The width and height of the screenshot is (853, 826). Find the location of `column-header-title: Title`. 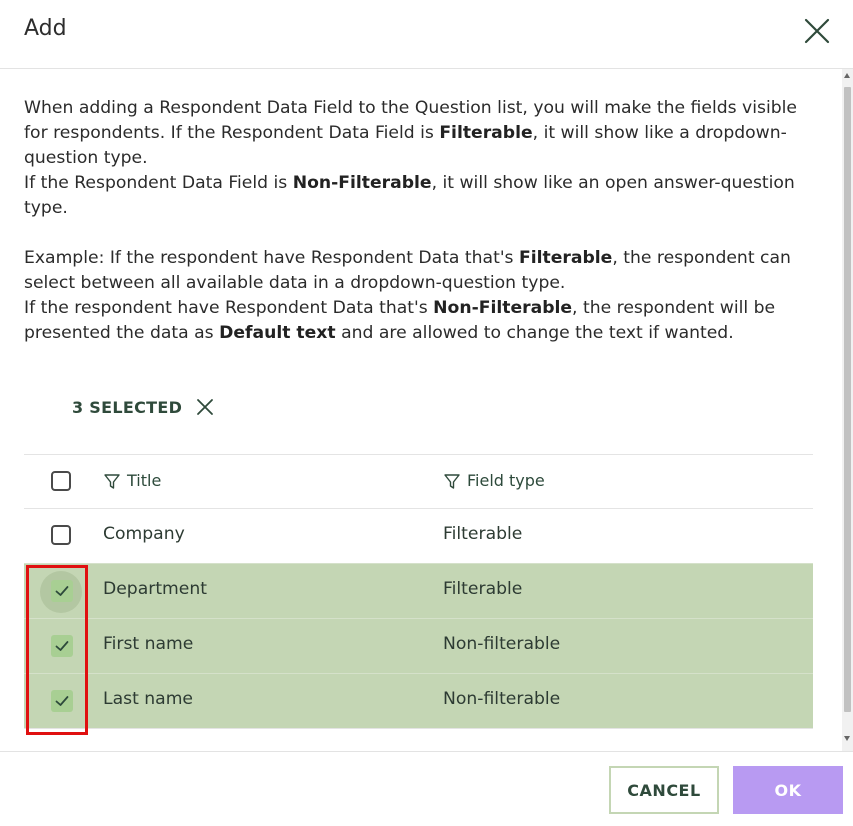

column-header-title: Title is located at coordinates (132, 480).